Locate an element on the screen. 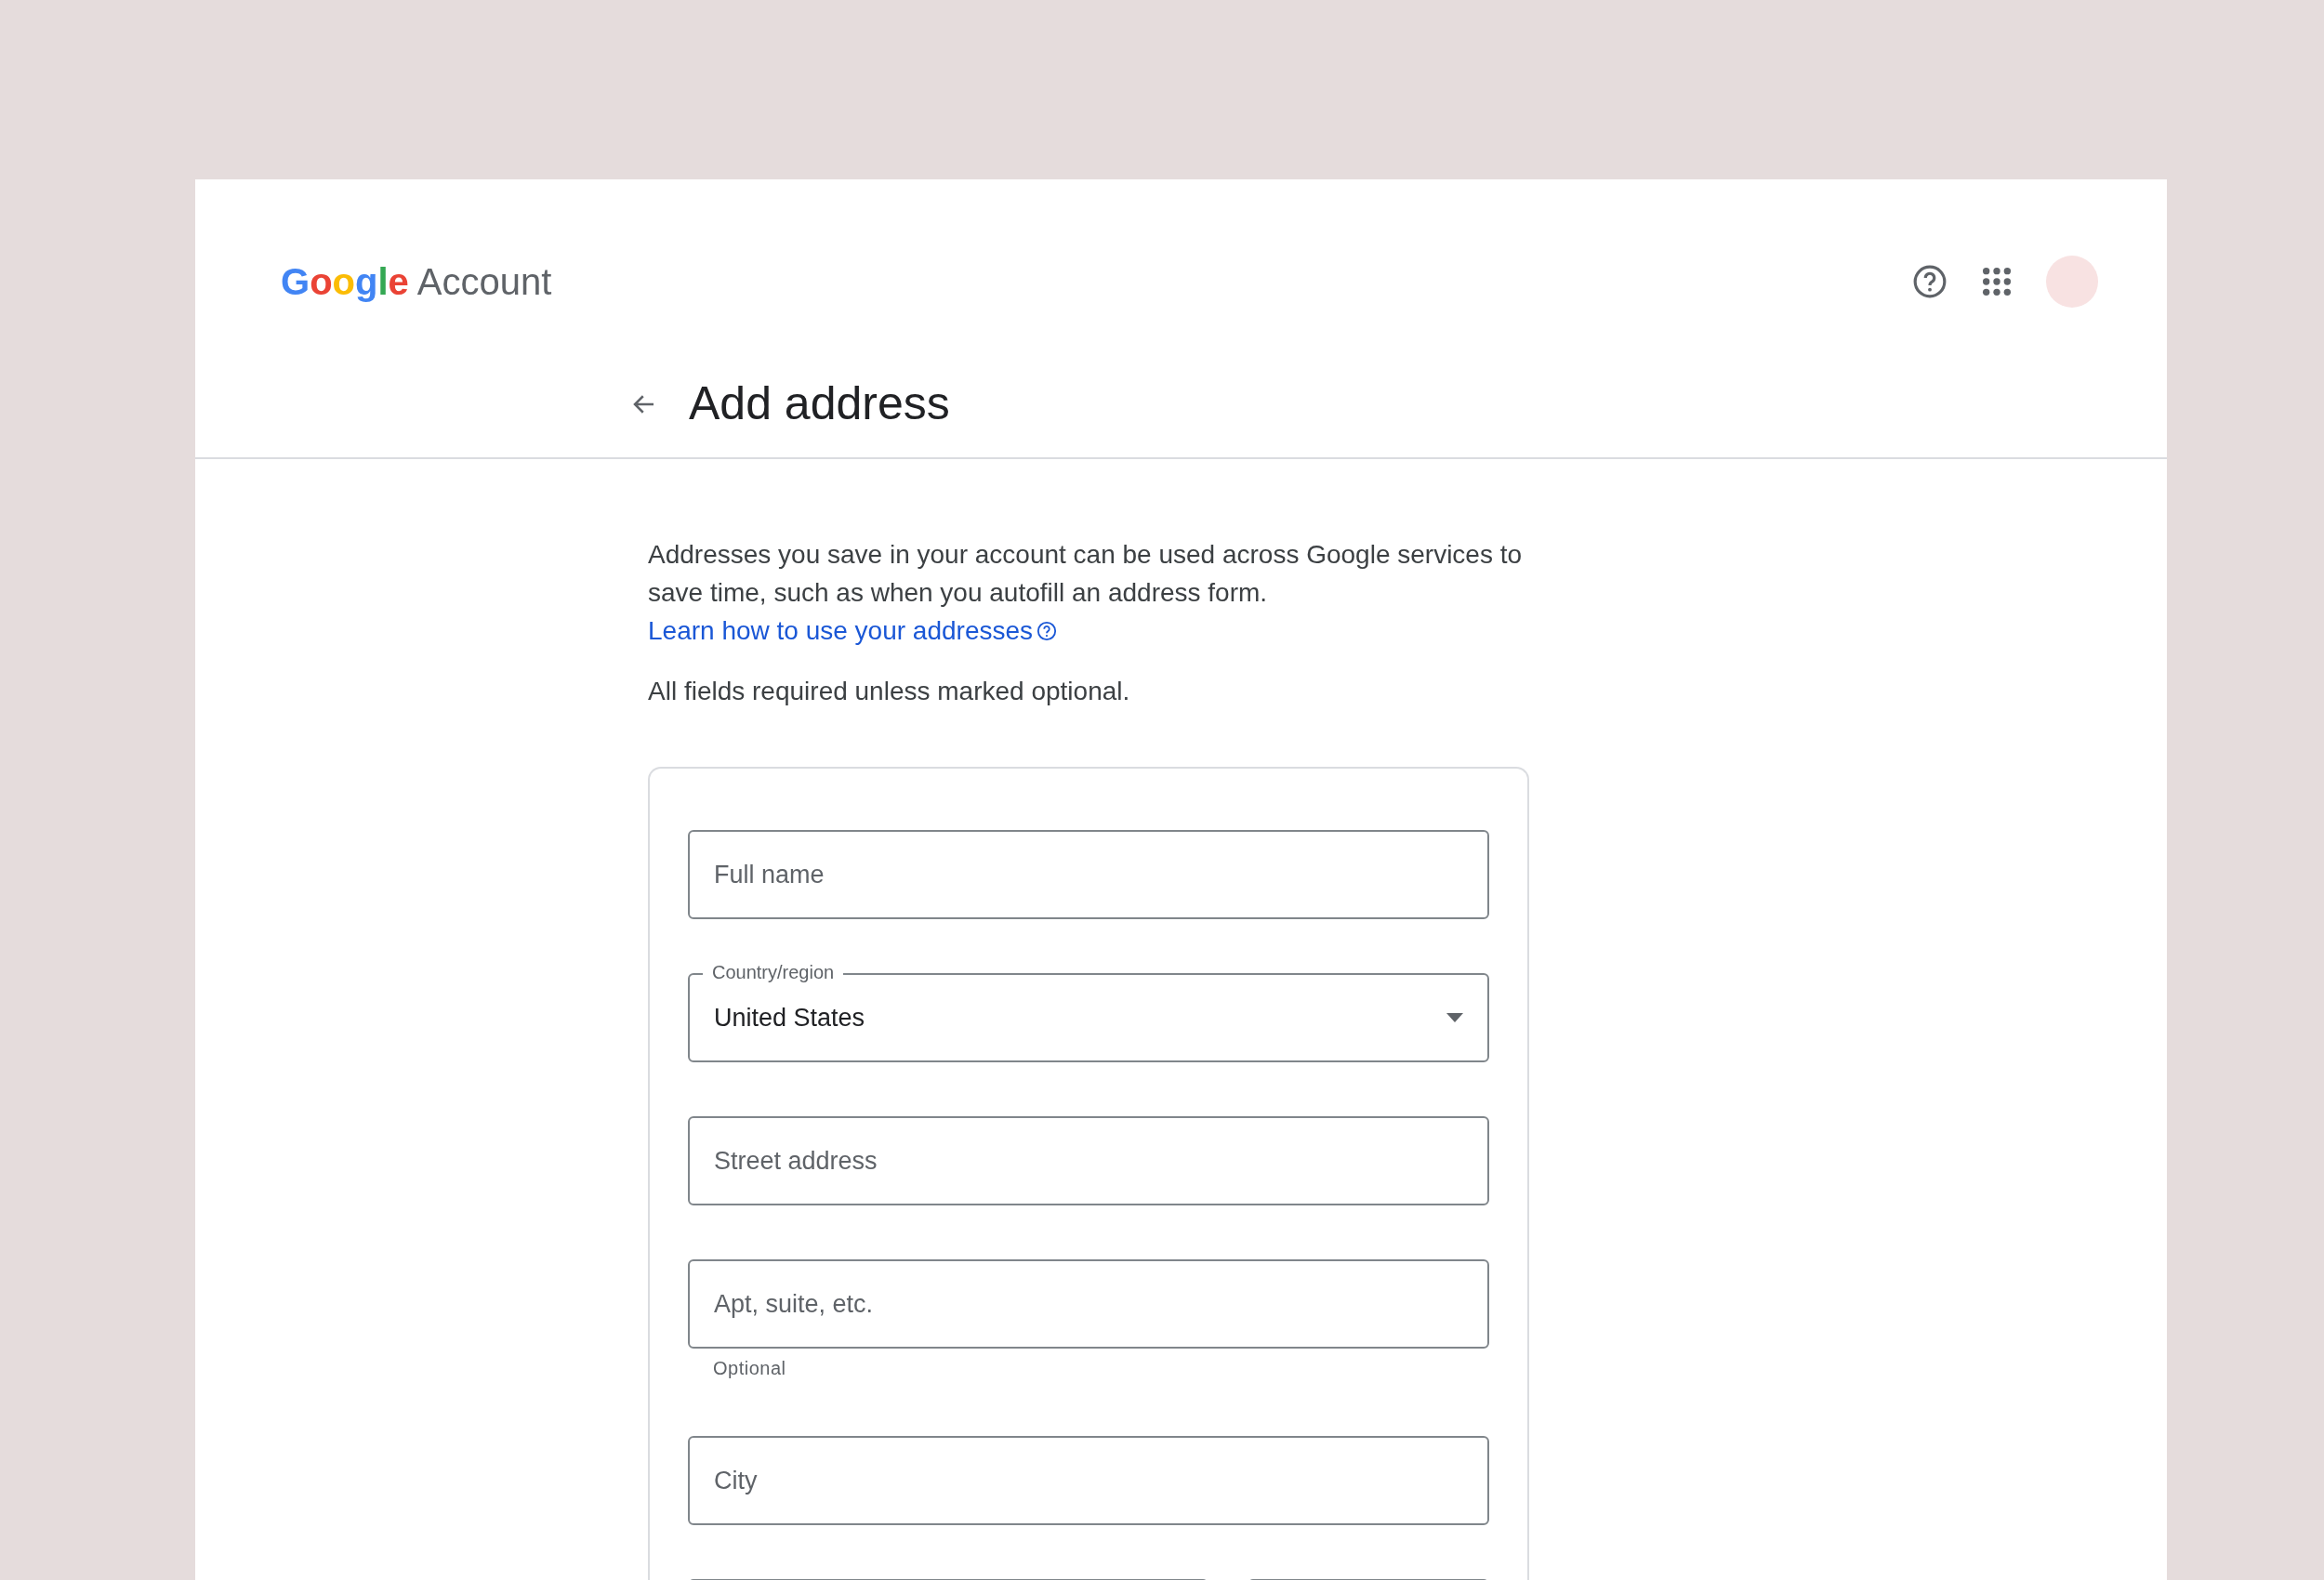 The width and height of the screenshot is (2324, 1580). product-name: Account is located at coordinates (484, 281).